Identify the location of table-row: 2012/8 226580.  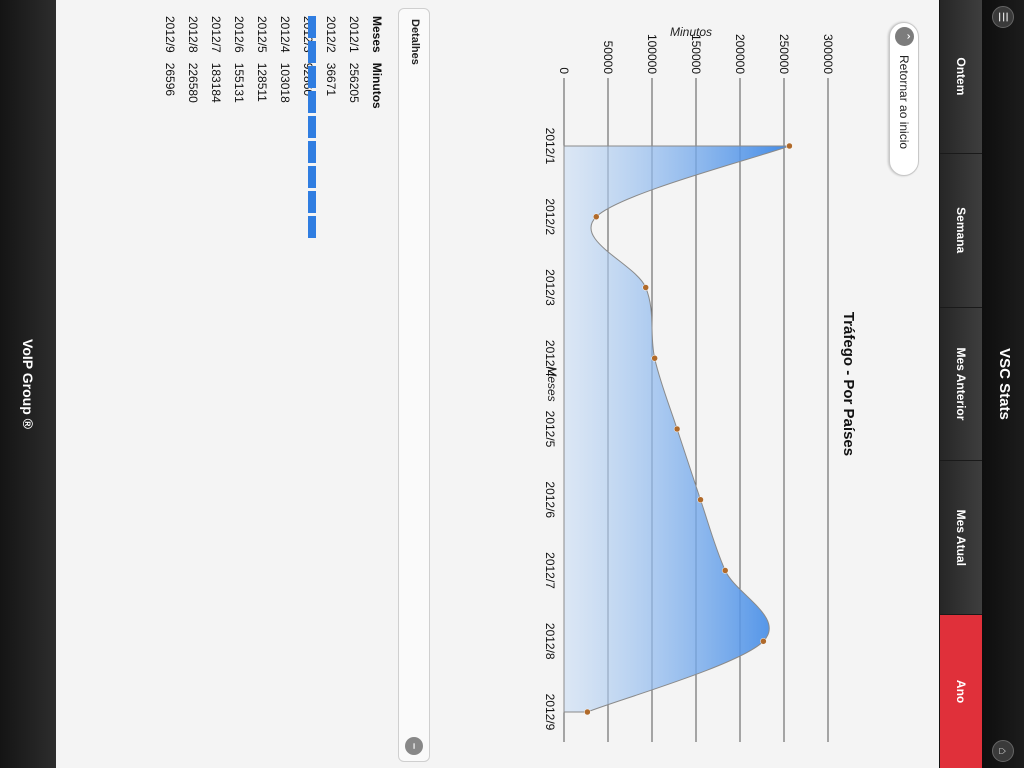
(193, 64).